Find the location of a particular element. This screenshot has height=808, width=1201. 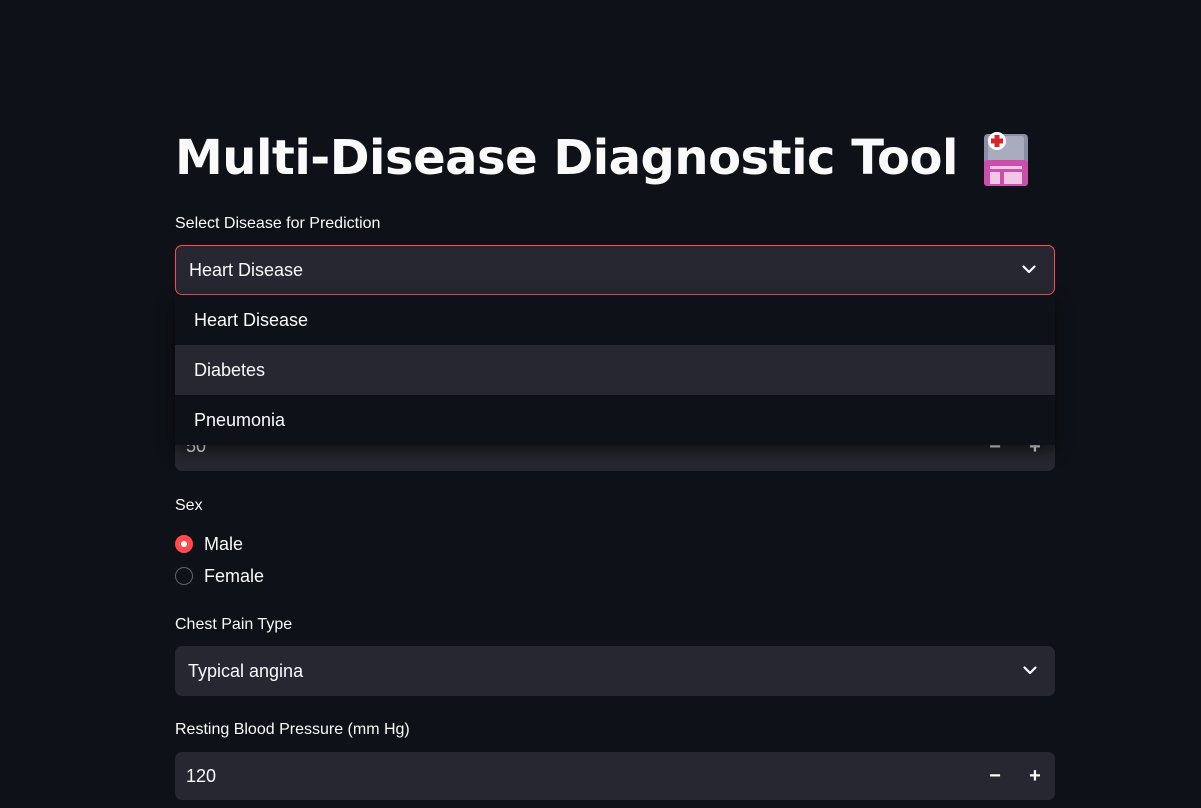

chest-pain-label: Chest Pain Type is located at coordinates (234, 624).